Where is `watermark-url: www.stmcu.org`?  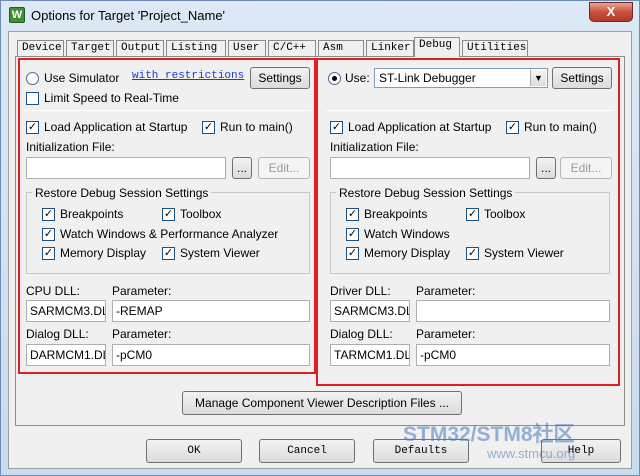
watermark-url: www.stmcu.org is located at coordinates (531, 453).